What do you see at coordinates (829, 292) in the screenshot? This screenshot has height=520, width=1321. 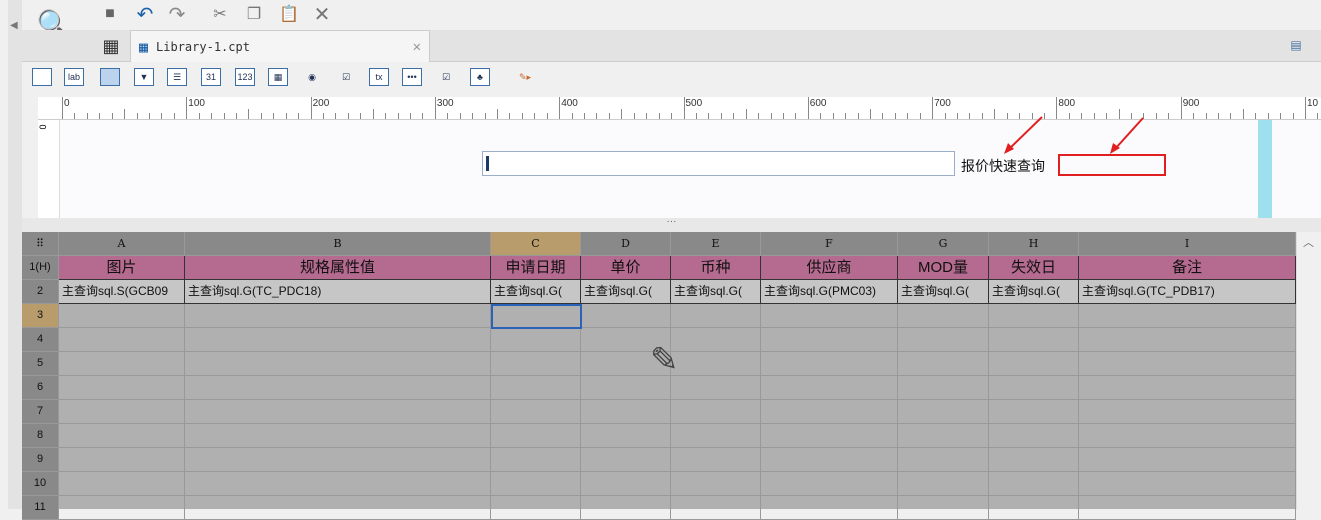 I see `data-cell: 主查询sql.G(PMC03)` at bounding box center [829, 292].